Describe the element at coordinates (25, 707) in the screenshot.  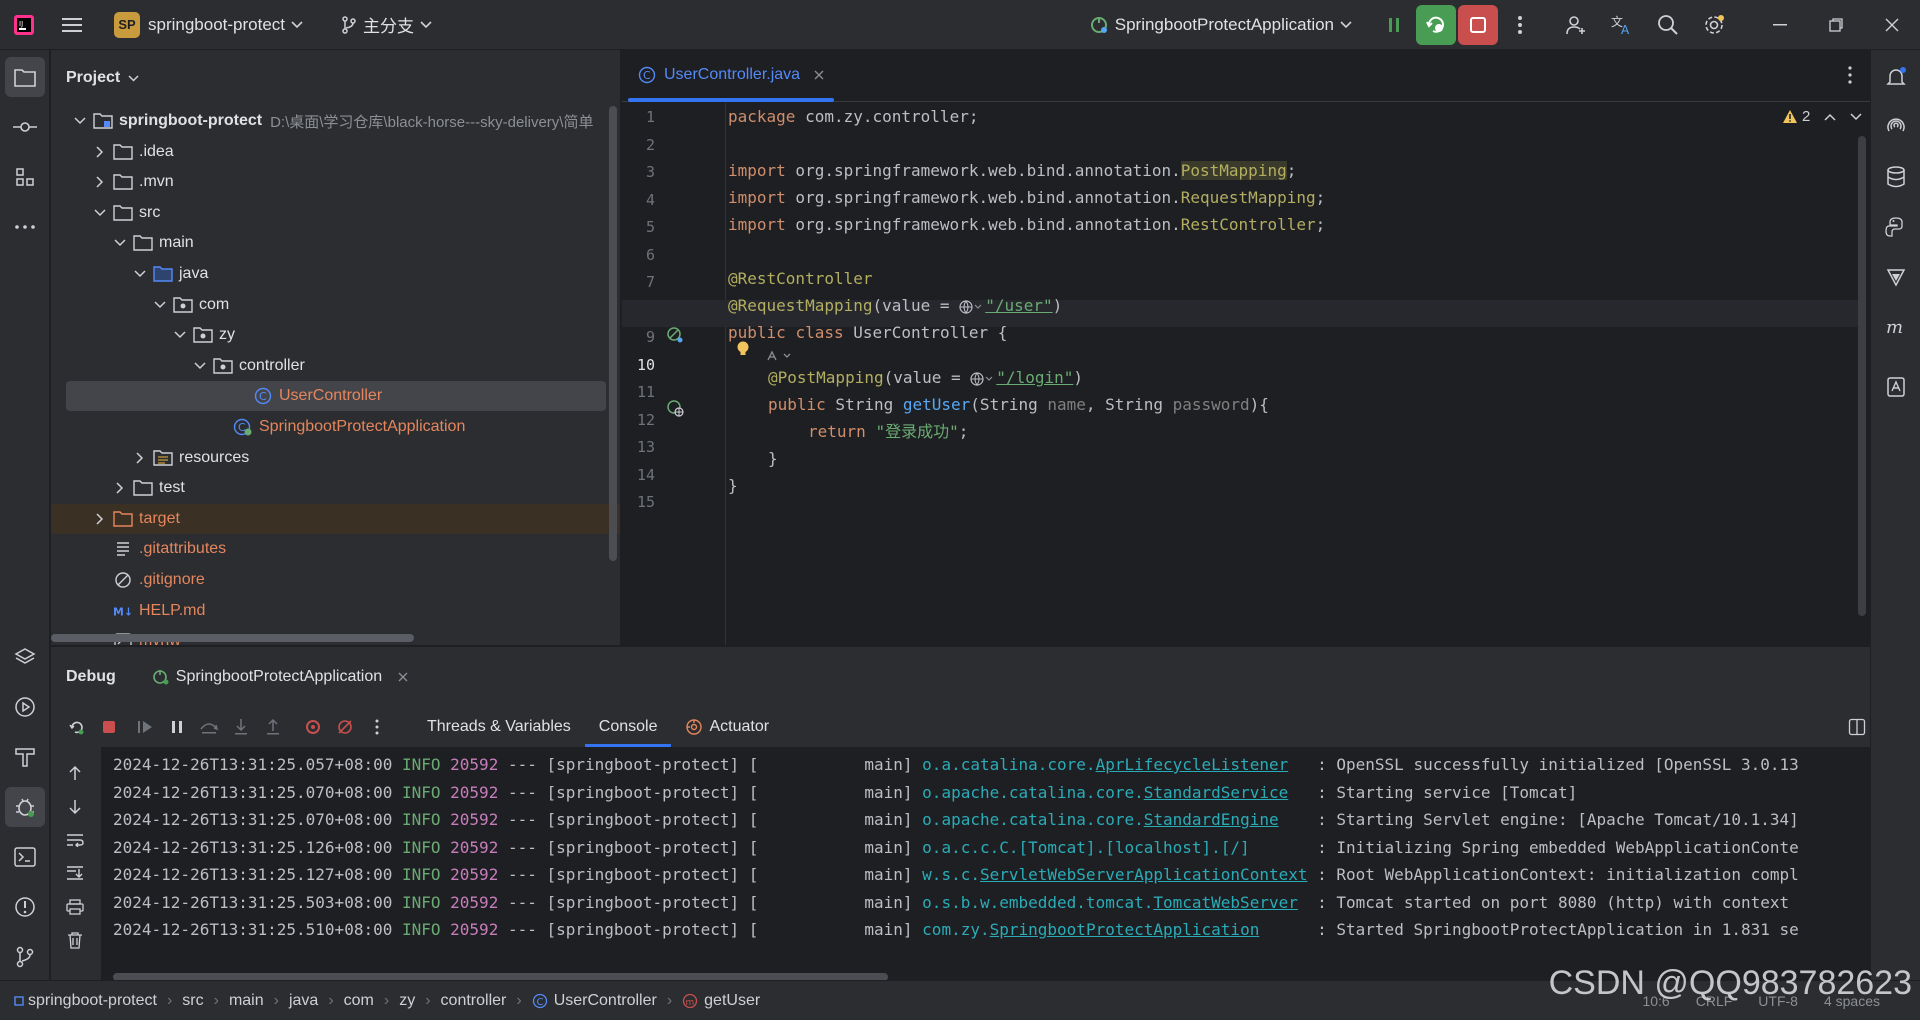
I see `services-tool-icon` at that location.